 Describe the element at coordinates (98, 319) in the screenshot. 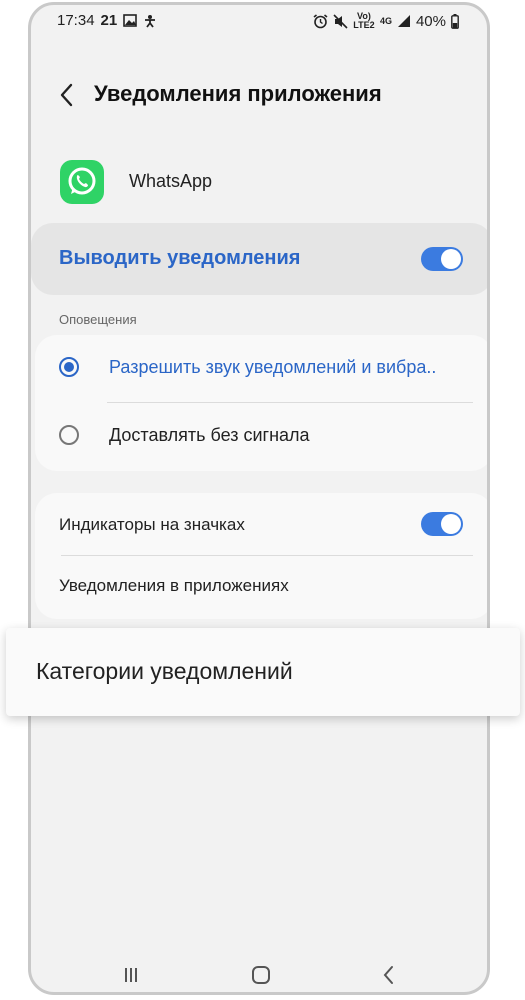

I see `alerts-section-label: Оповещения` at that location.